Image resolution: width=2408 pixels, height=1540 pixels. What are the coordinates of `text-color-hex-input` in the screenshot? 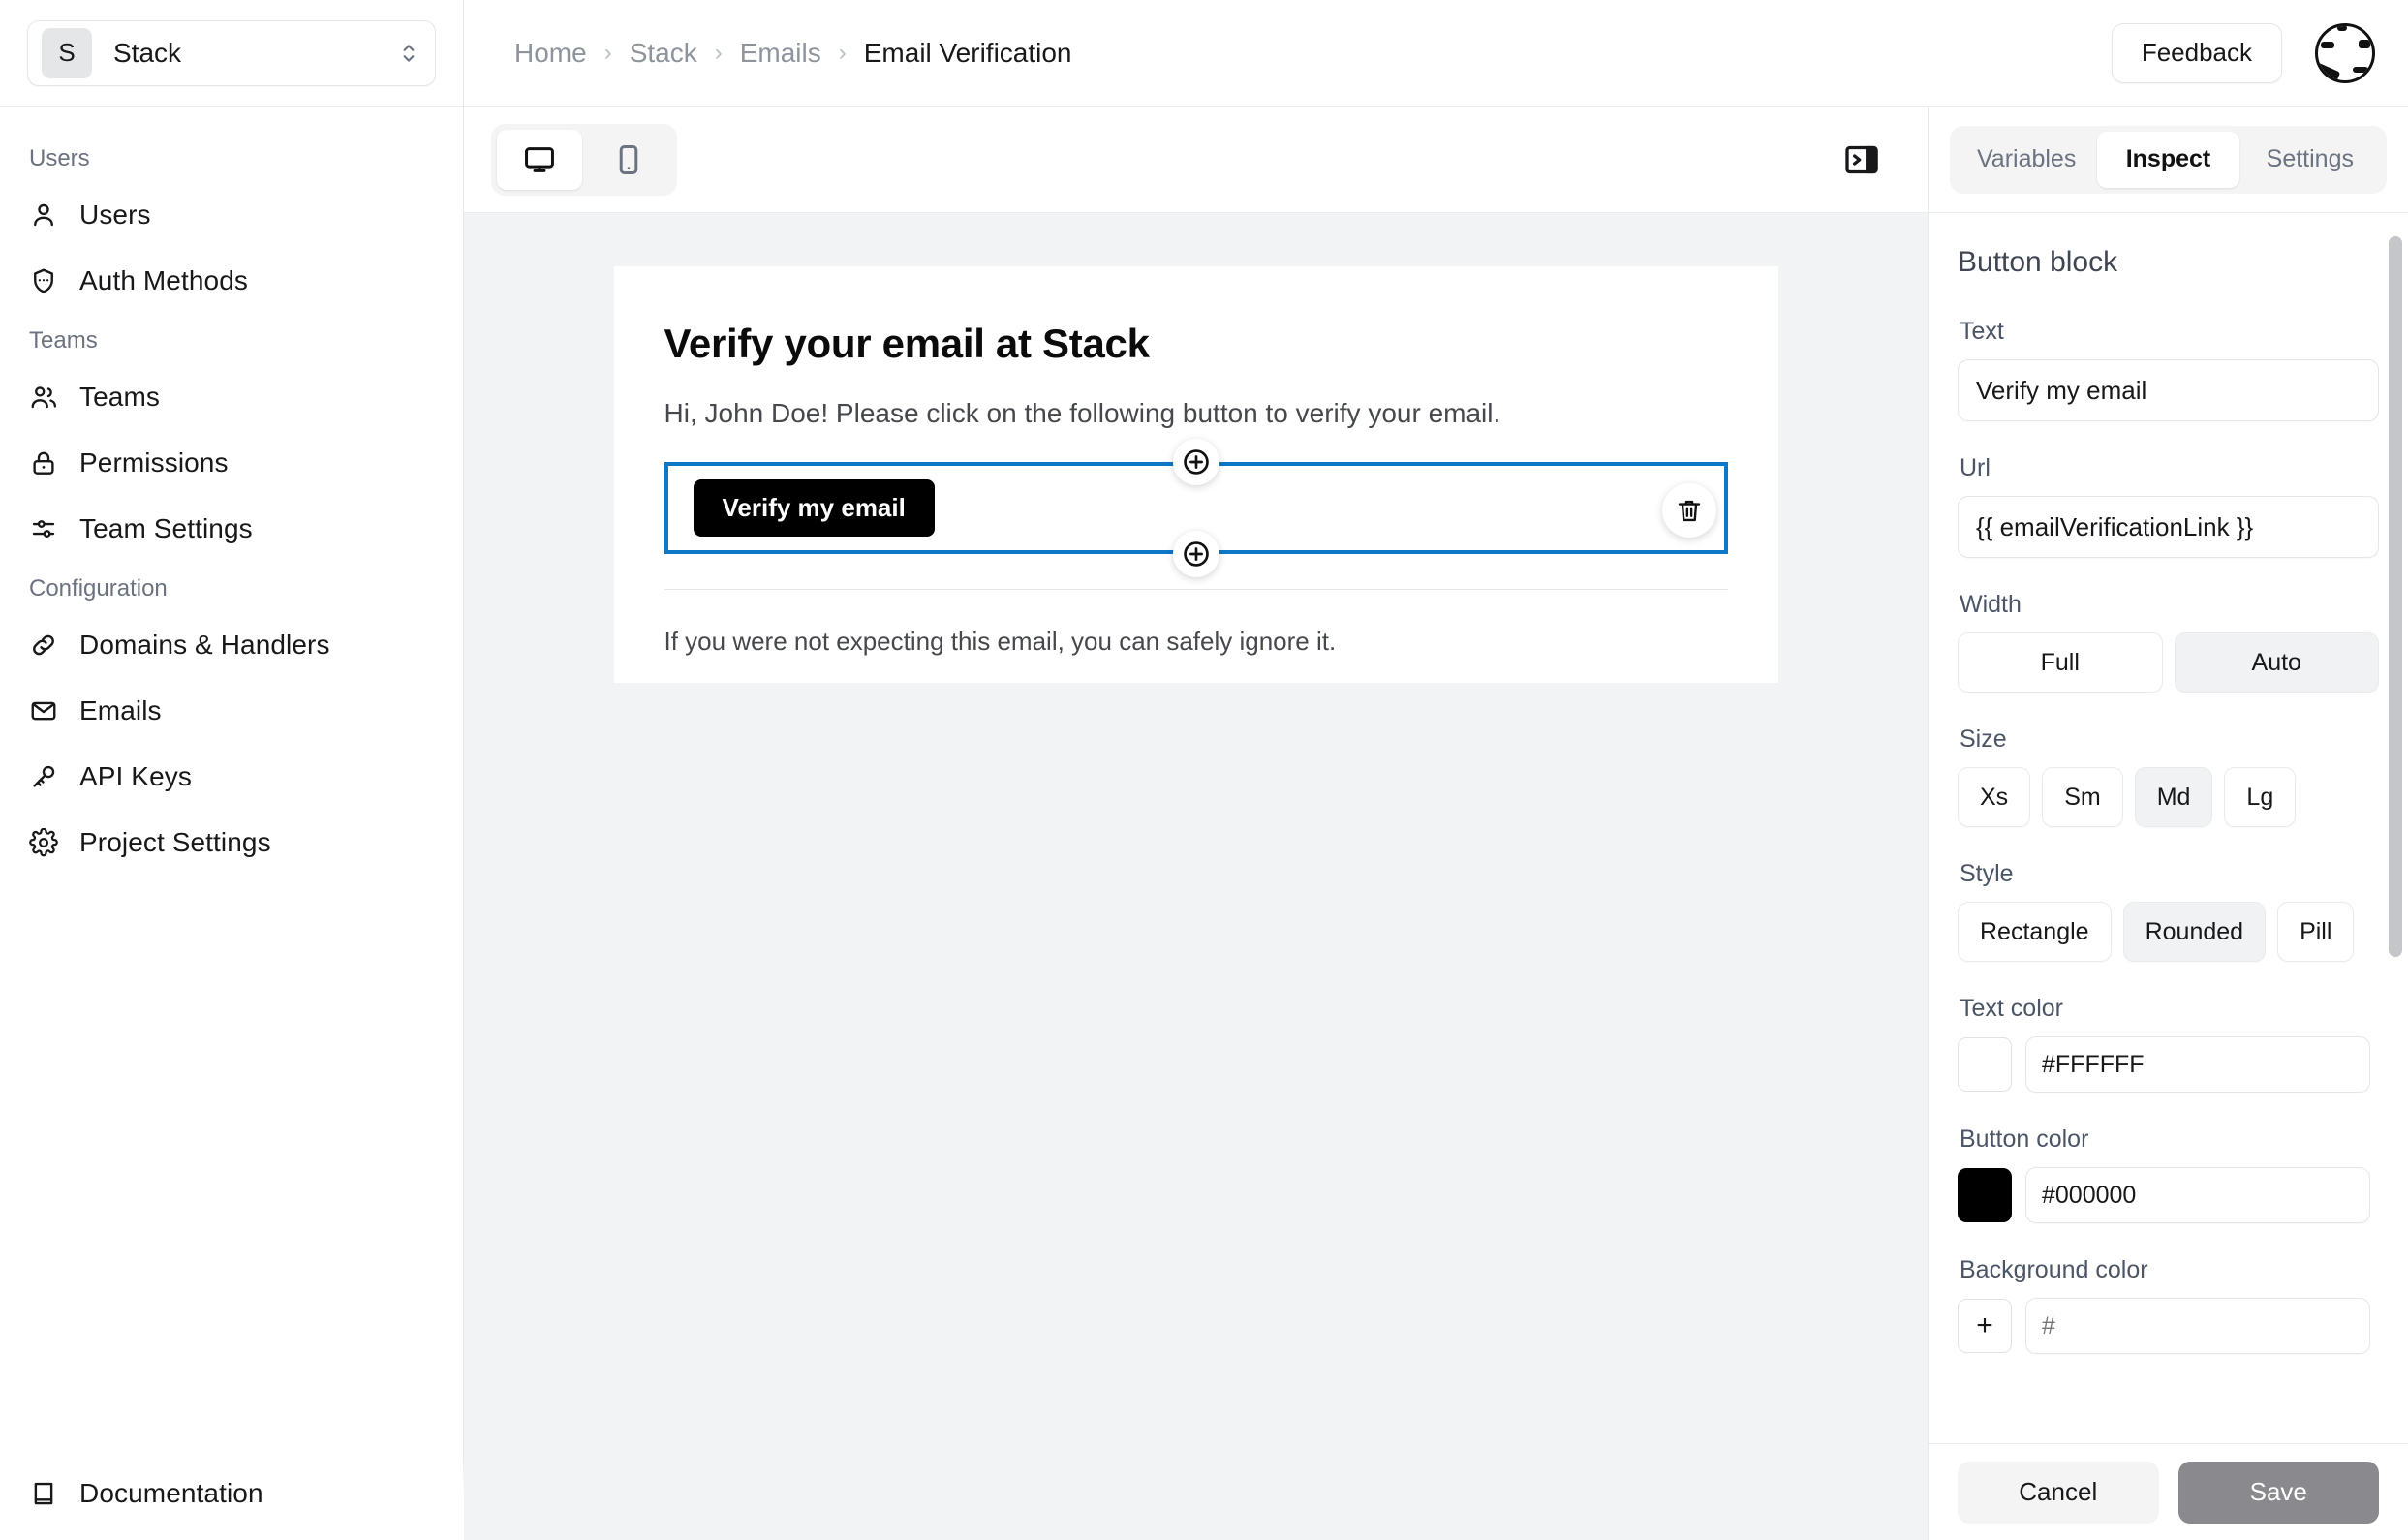 It's located at (2197, 1064).